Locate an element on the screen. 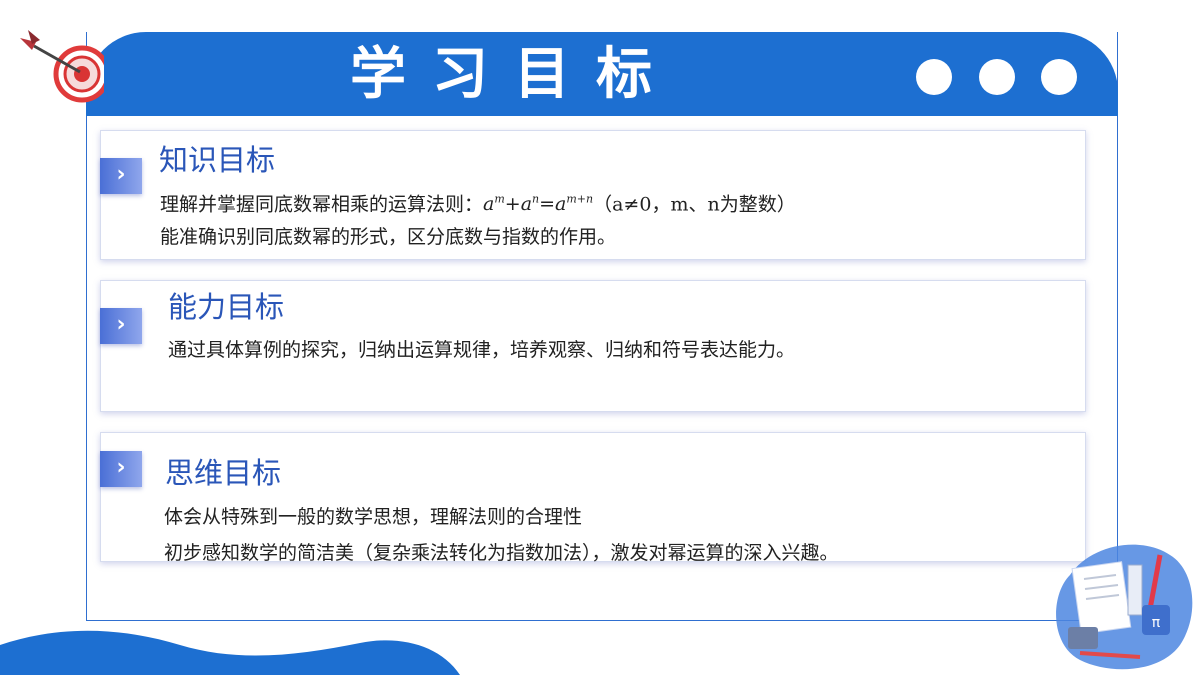  pi-icon: π is located at coordinates (1156, 623).